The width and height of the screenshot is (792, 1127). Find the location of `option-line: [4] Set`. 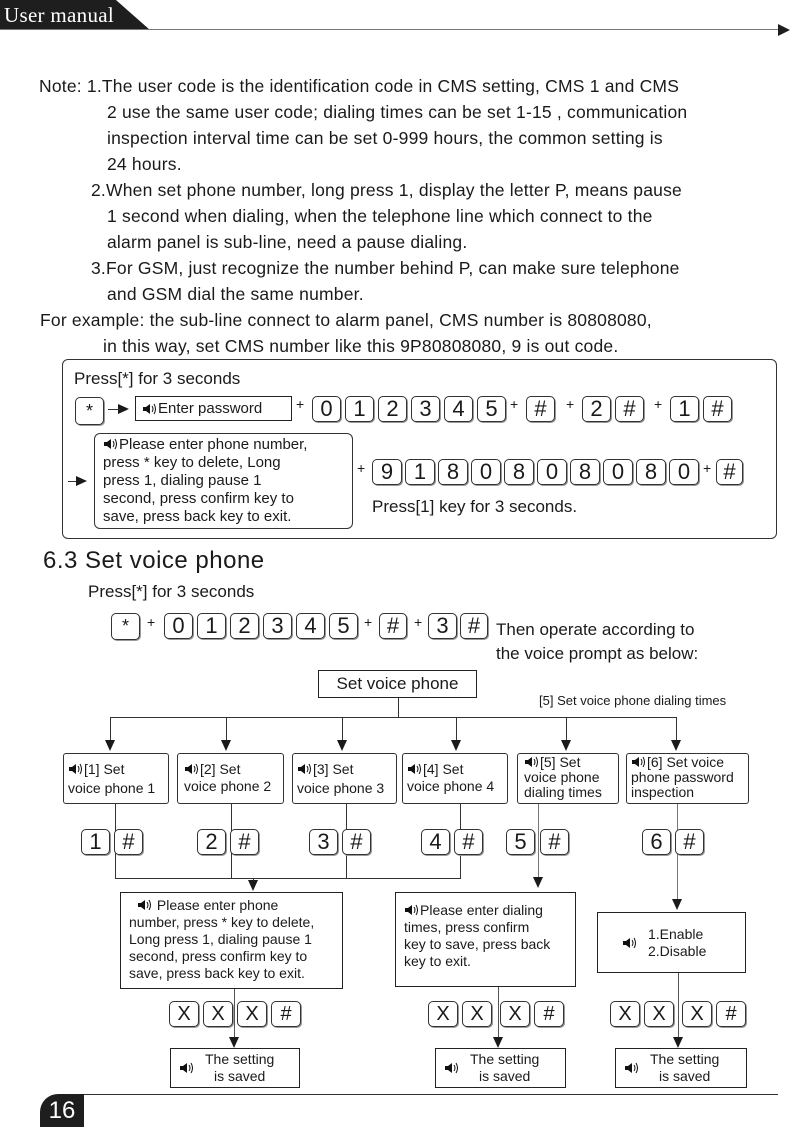

option-line: [4] Set is located at coordinates (443, 769).